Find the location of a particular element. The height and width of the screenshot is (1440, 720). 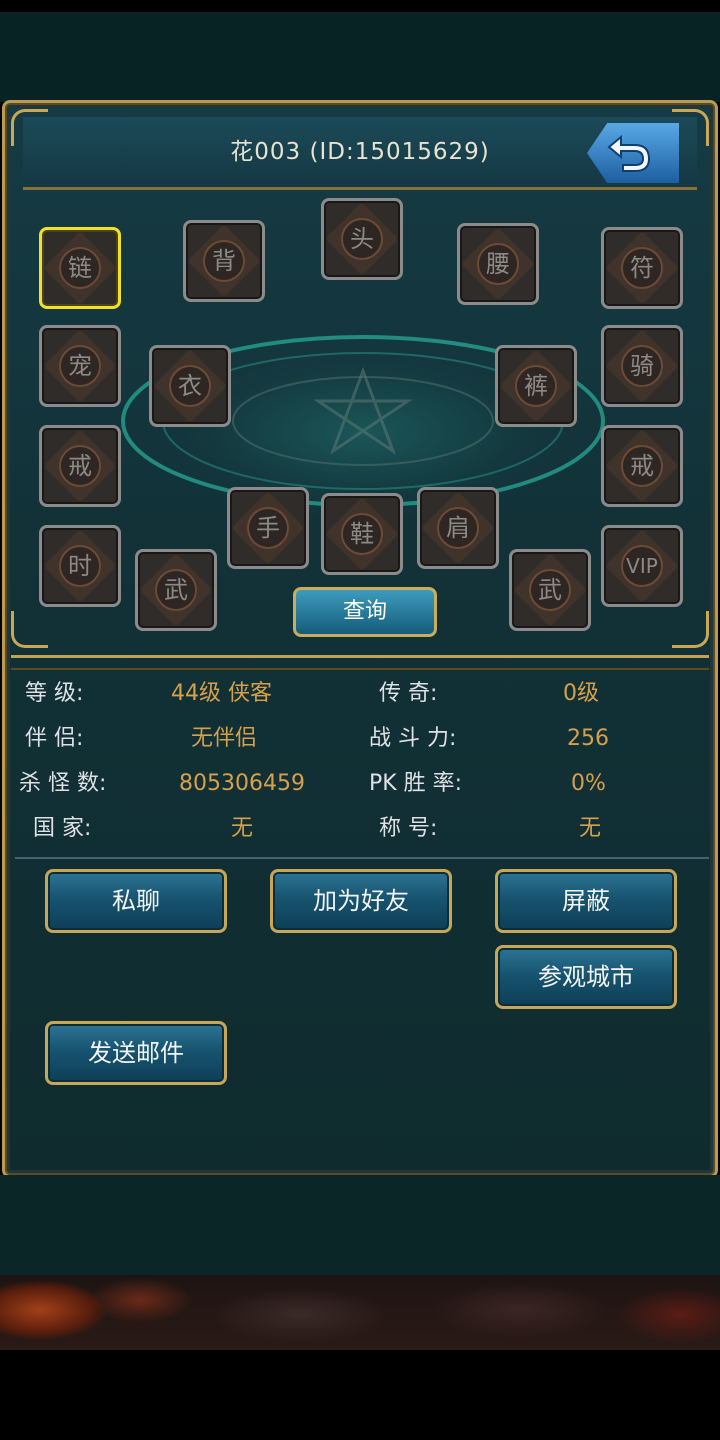

slot-label: 背 is located at coordinates (224, 261).